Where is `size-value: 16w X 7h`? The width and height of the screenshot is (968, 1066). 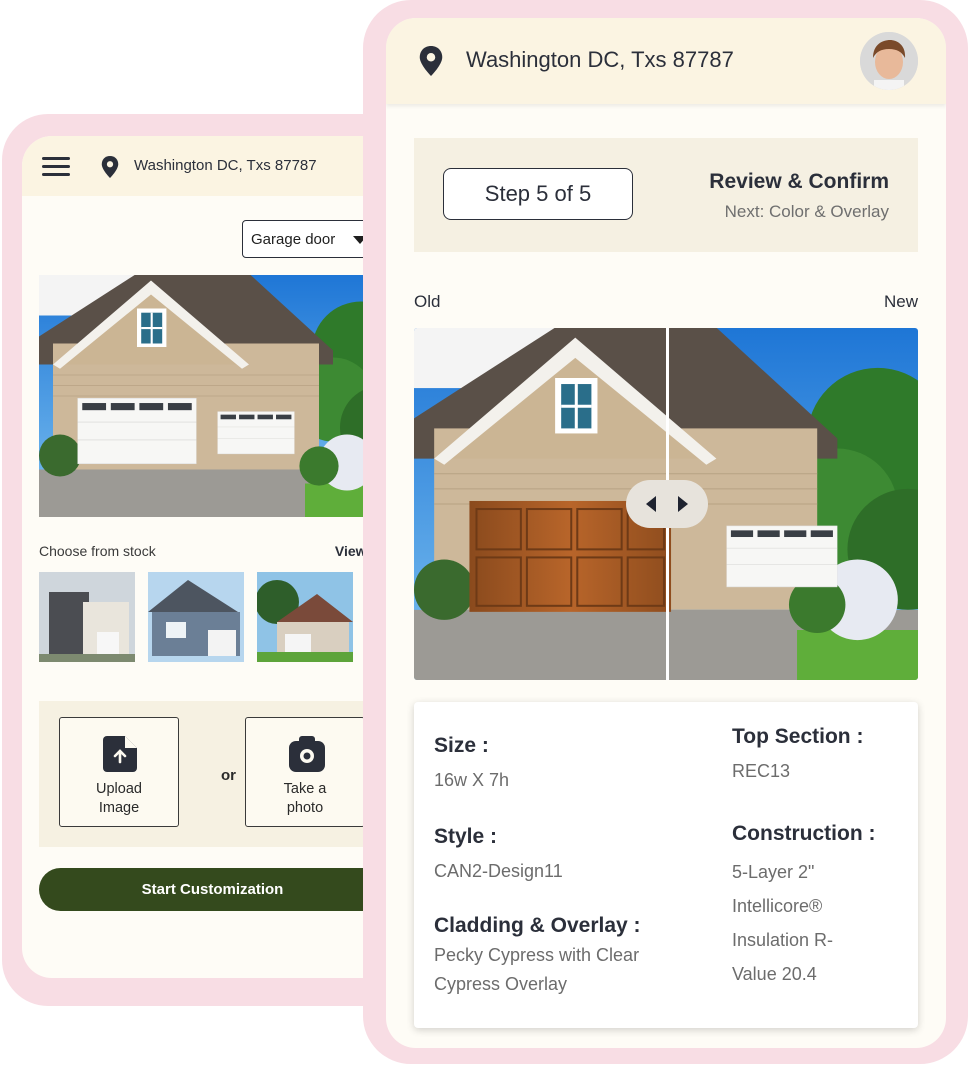
size-value: 16w X 7h is located at coordinates (472, 780).